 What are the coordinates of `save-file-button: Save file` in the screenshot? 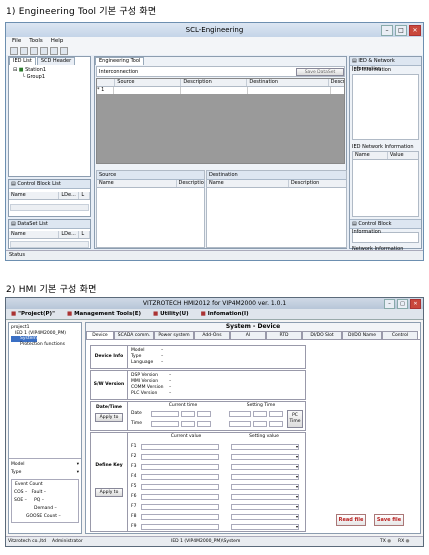 It's located at (389, 520).